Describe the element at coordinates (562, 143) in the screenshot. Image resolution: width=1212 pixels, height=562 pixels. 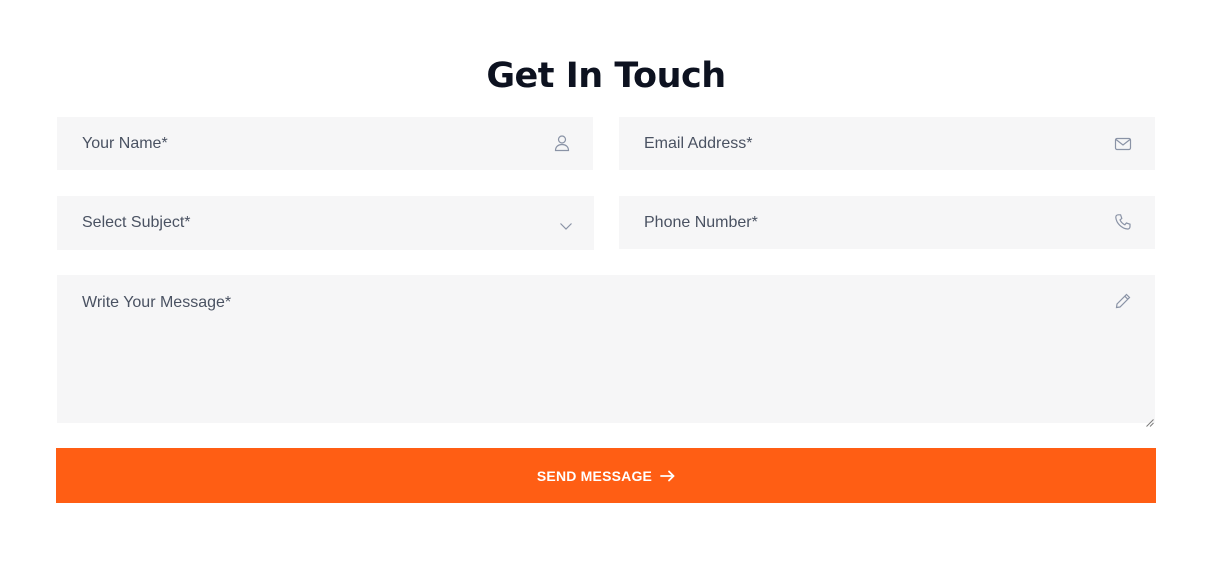
I see `user-icon` at that location.